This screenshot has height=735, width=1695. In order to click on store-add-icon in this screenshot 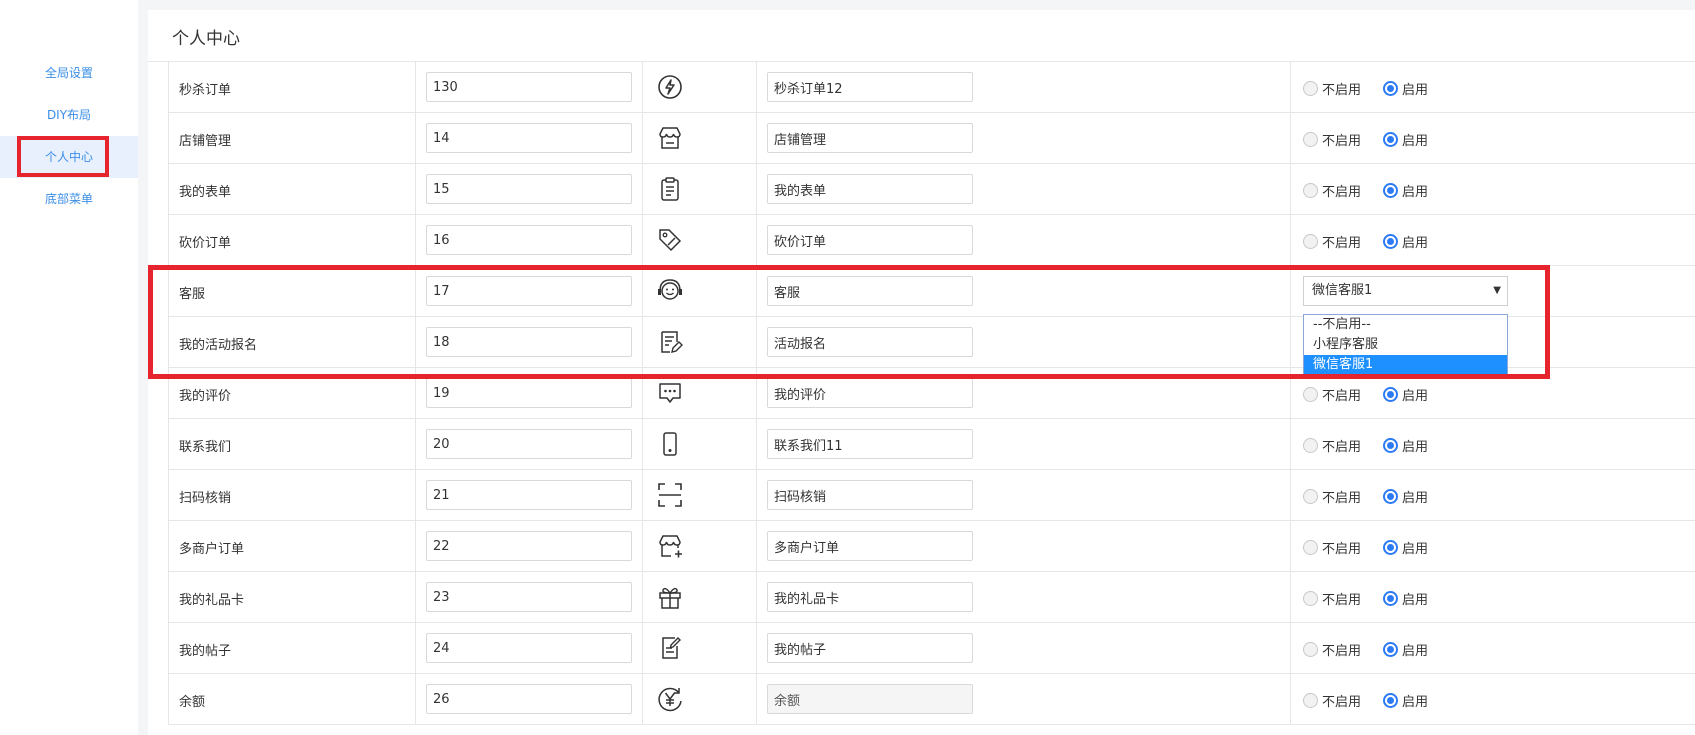, I will do `click(670, 546)`.